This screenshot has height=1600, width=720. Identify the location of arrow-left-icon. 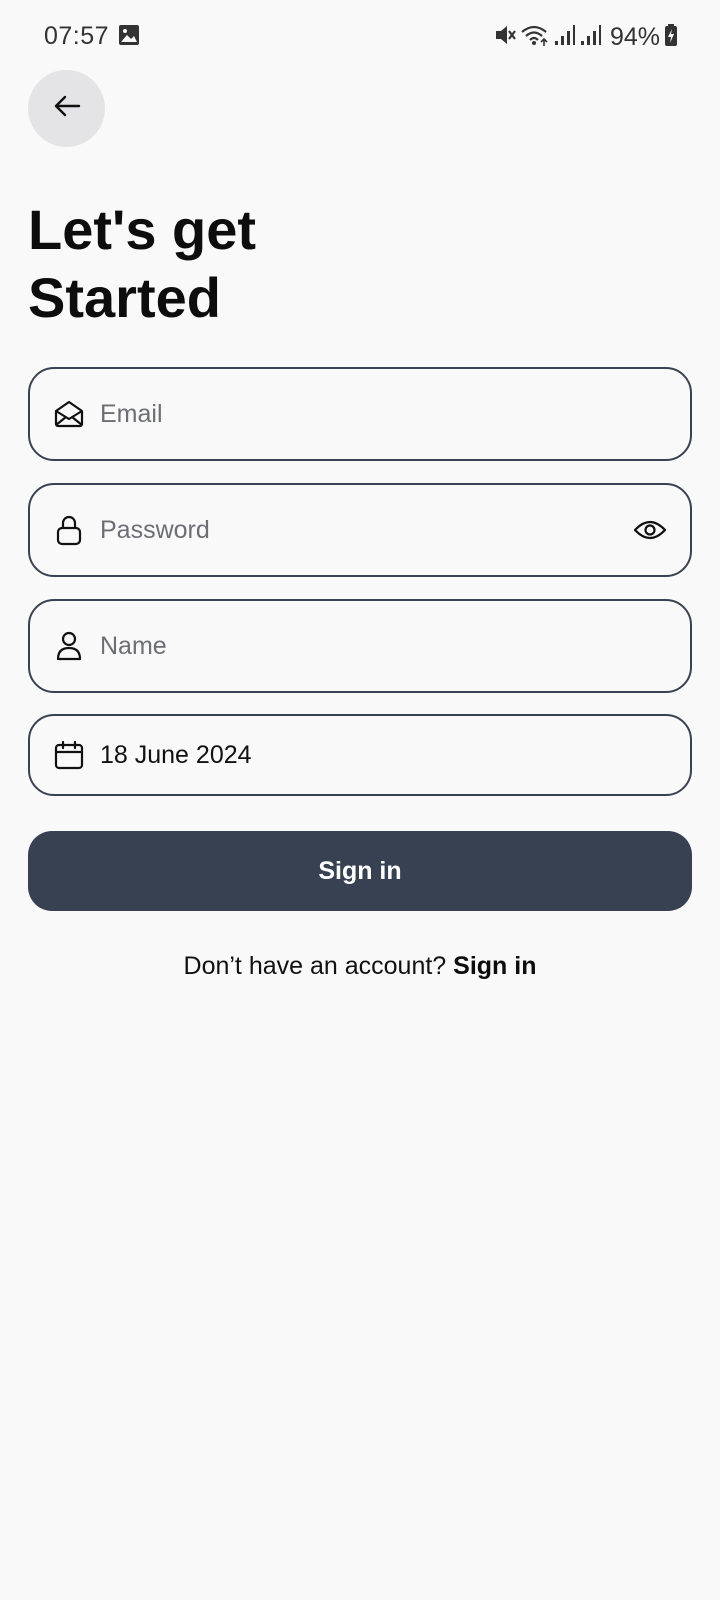
(67, 108).